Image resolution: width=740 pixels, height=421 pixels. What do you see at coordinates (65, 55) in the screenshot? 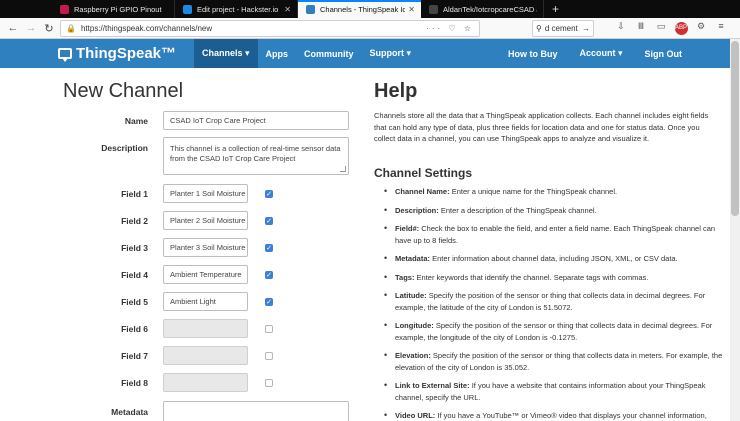
I see `chat-bubble-logo-icon` at bounding box center [65, 55].